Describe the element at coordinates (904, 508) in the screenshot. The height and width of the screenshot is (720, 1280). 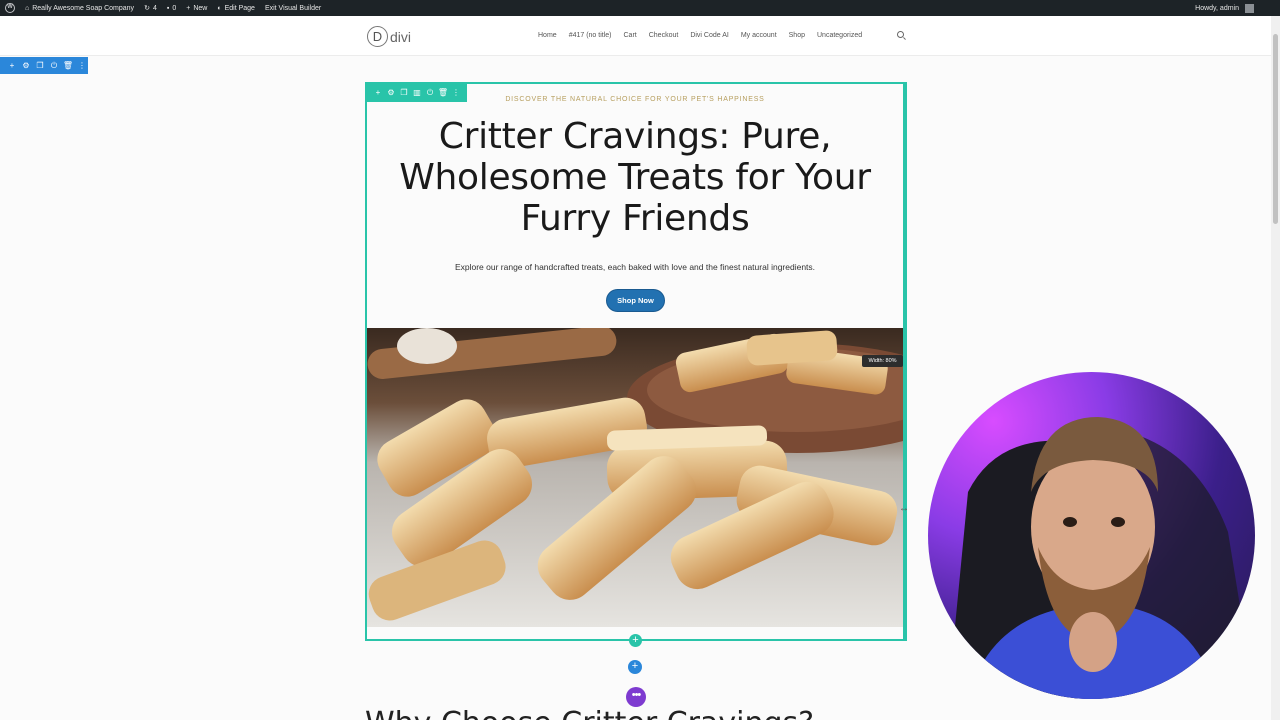
I see `resize-arrows-icon: ↔` at that location.